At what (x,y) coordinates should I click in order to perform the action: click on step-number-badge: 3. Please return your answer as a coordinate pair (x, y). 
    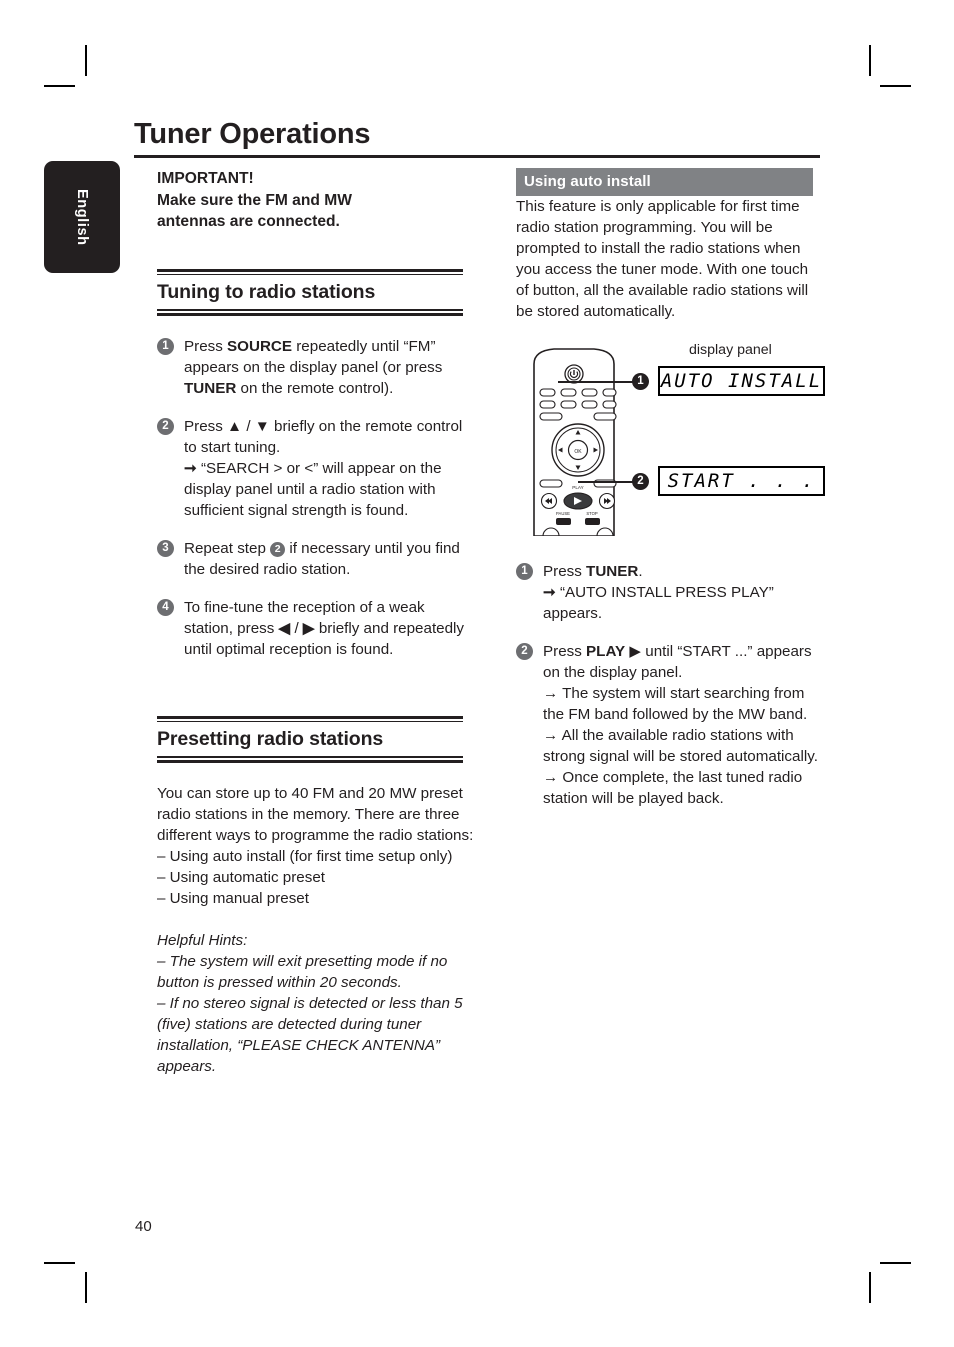
    Looking at the image, I should click on (165, 548).